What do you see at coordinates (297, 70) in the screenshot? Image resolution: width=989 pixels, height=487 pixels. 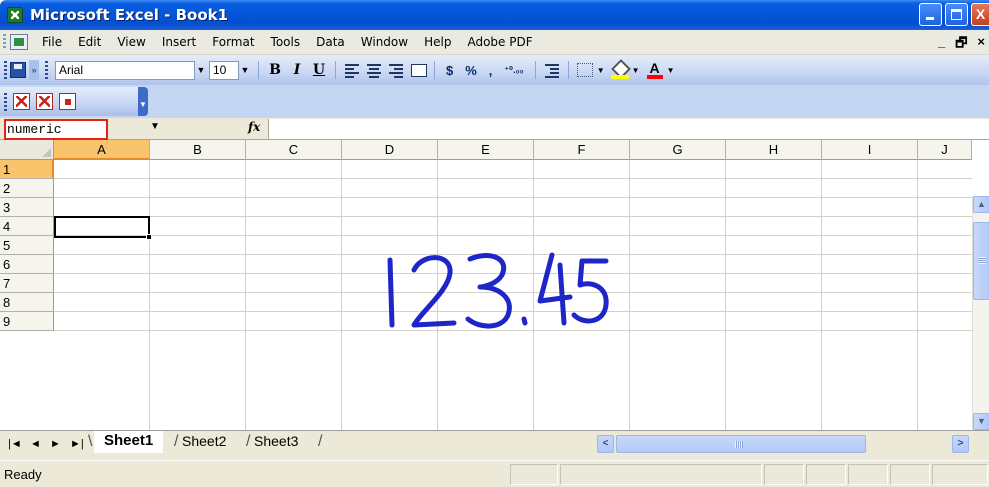 I see `italic-button: I` at bounding box center [297, 70].